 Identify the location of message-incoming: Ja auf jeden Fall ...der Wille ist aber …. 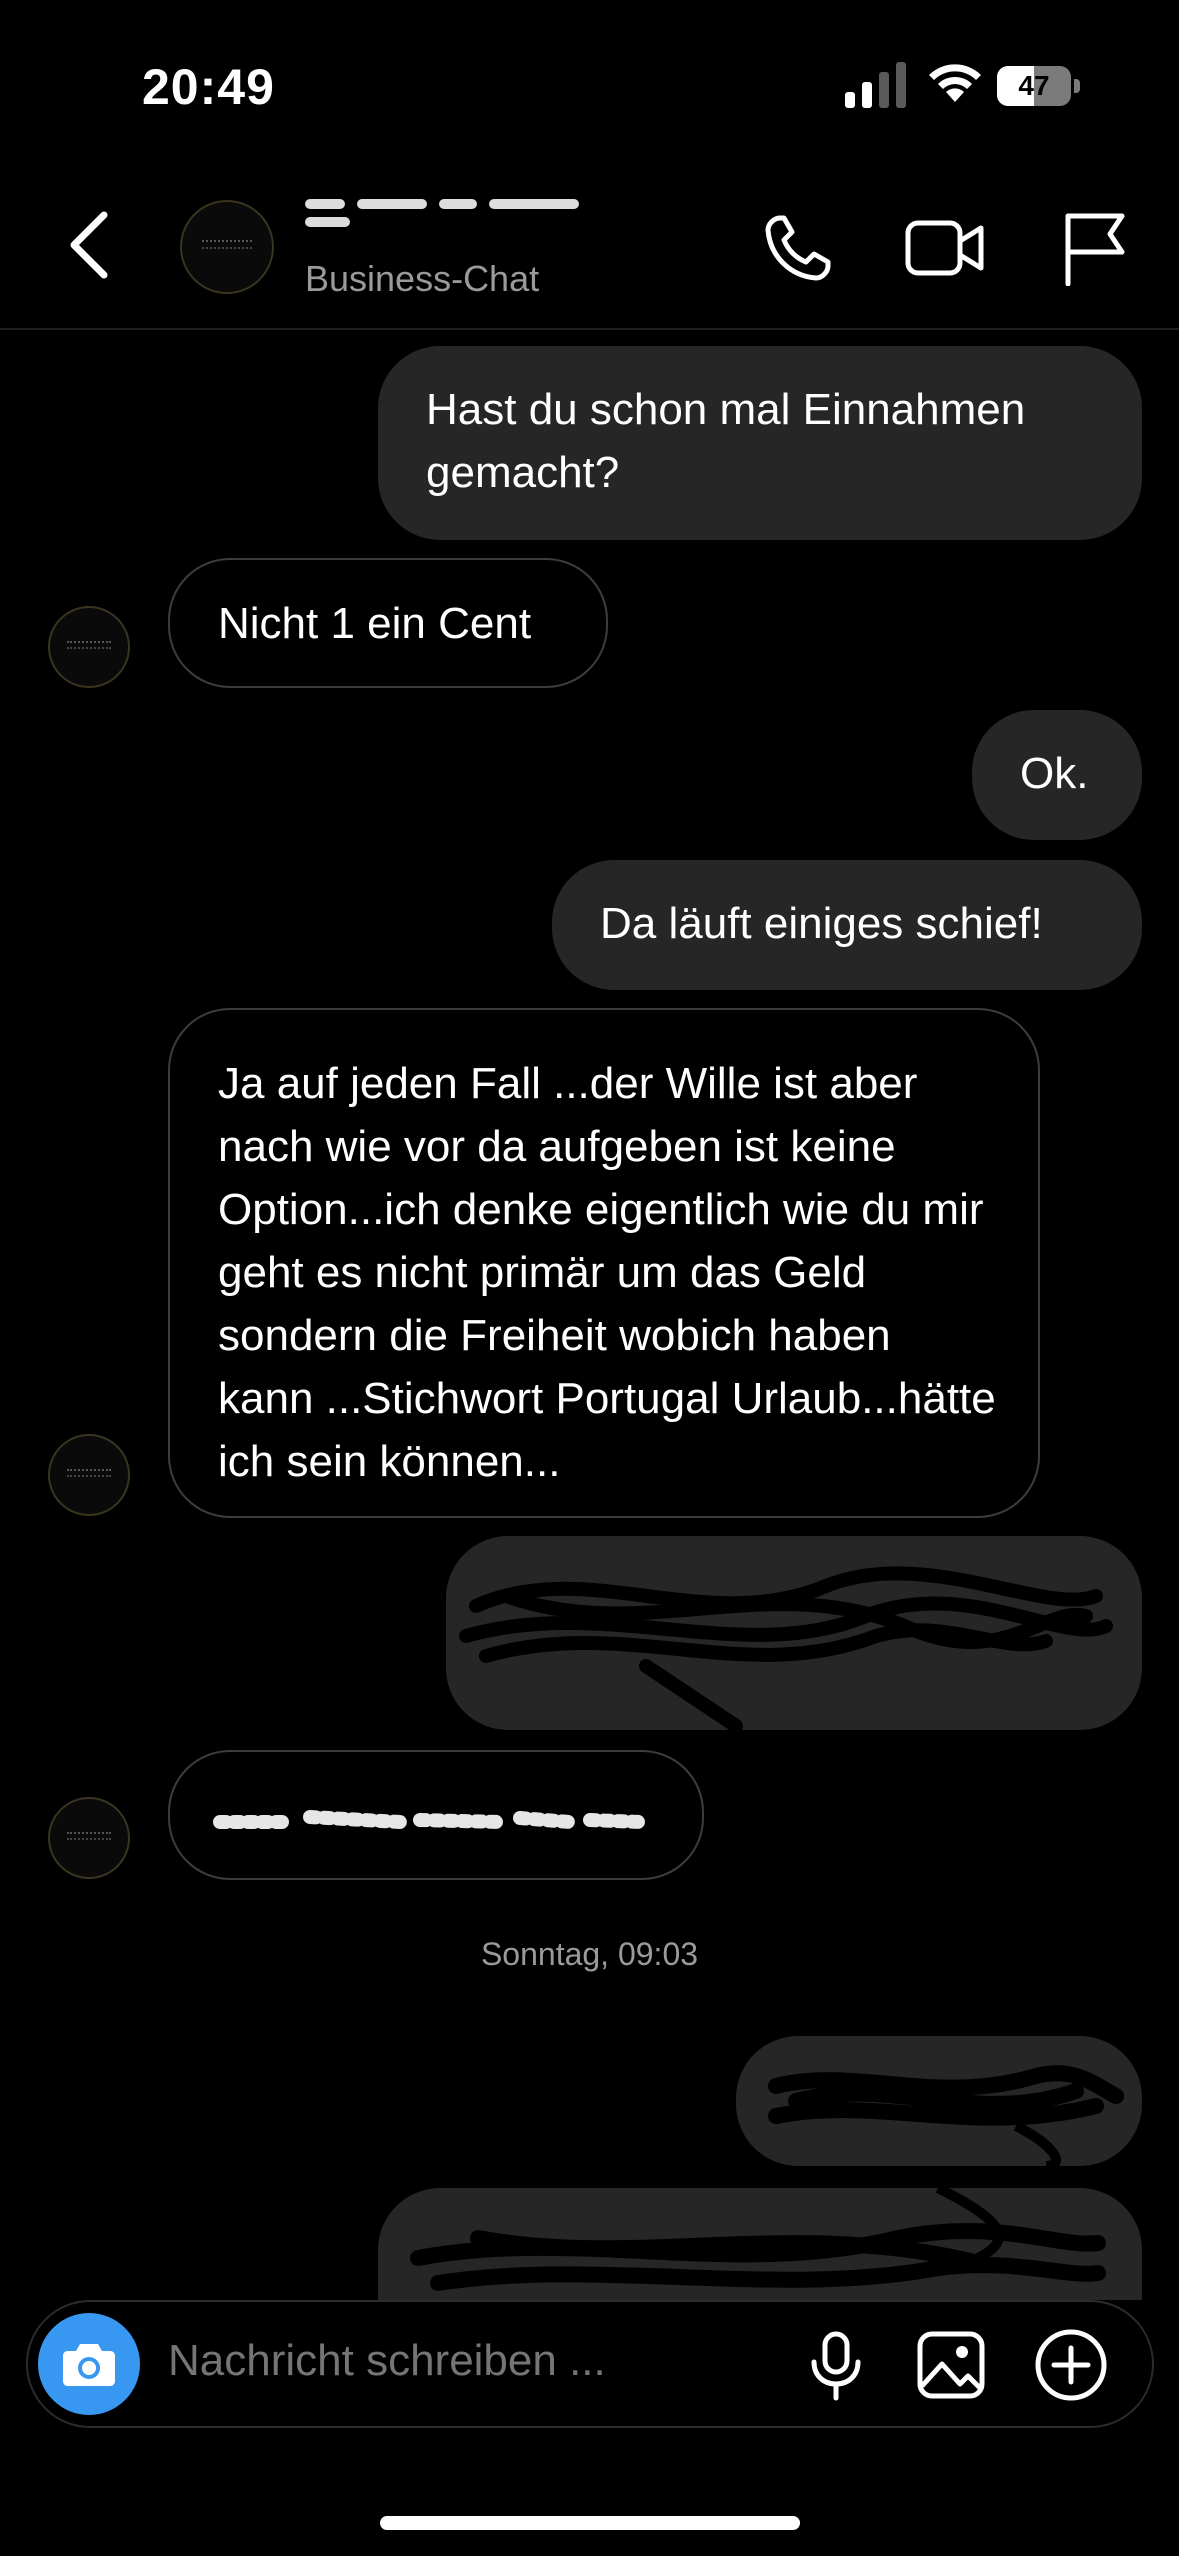
(604, 1263).